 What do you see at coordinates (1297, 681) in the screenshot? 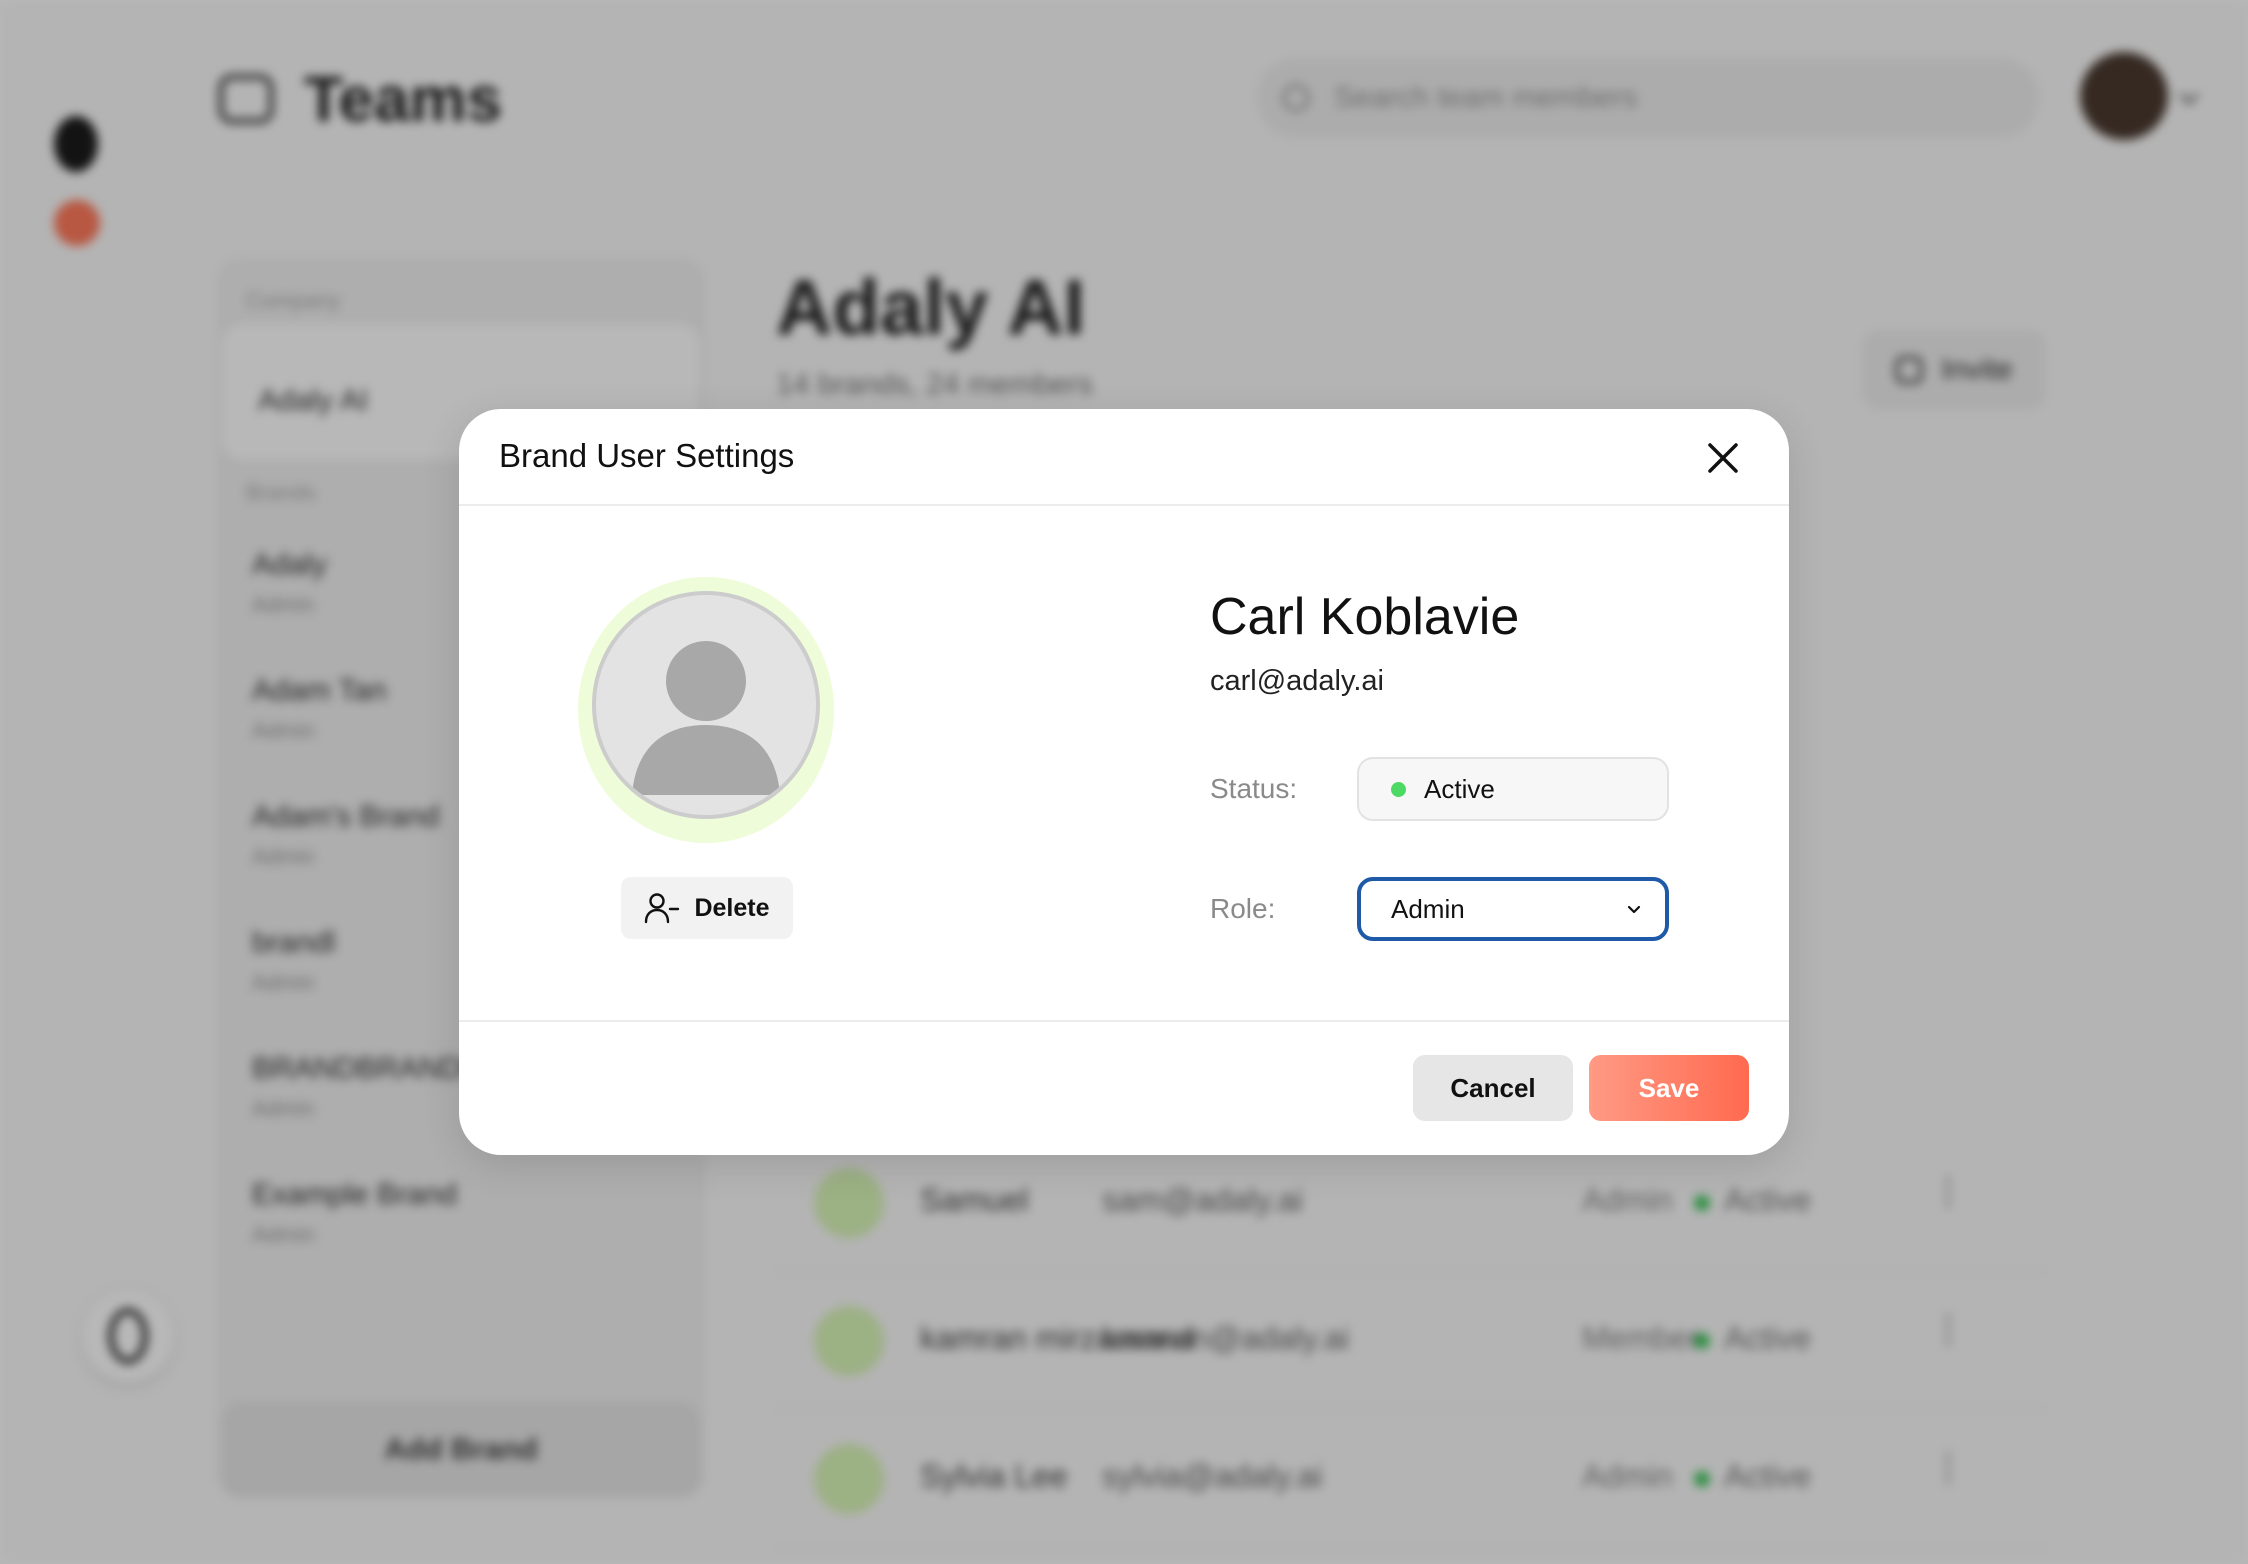
I see `user-email: carl@adaly.ai` at bounding box center [1297, 681].